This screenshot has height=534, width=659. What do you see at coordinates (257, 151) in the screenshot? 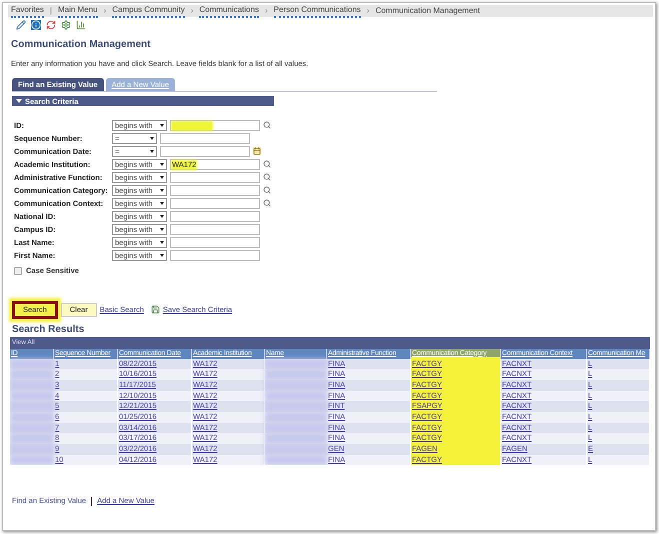
I see `calendar-icon` at bounding box center [257, 151].